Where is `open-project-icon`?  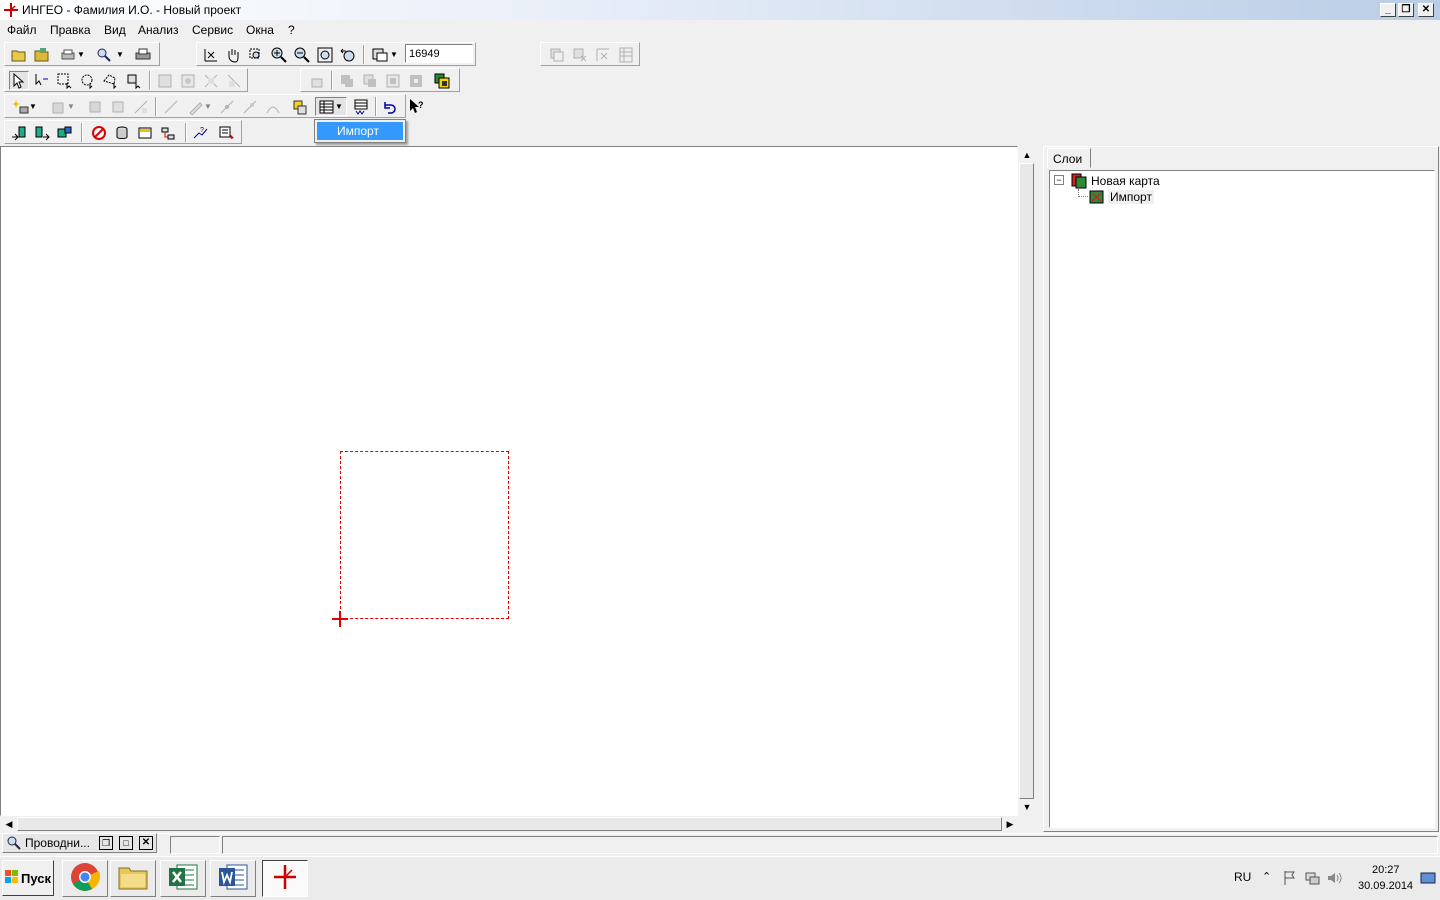 open-project-icon is located at coordinates (19, 54).